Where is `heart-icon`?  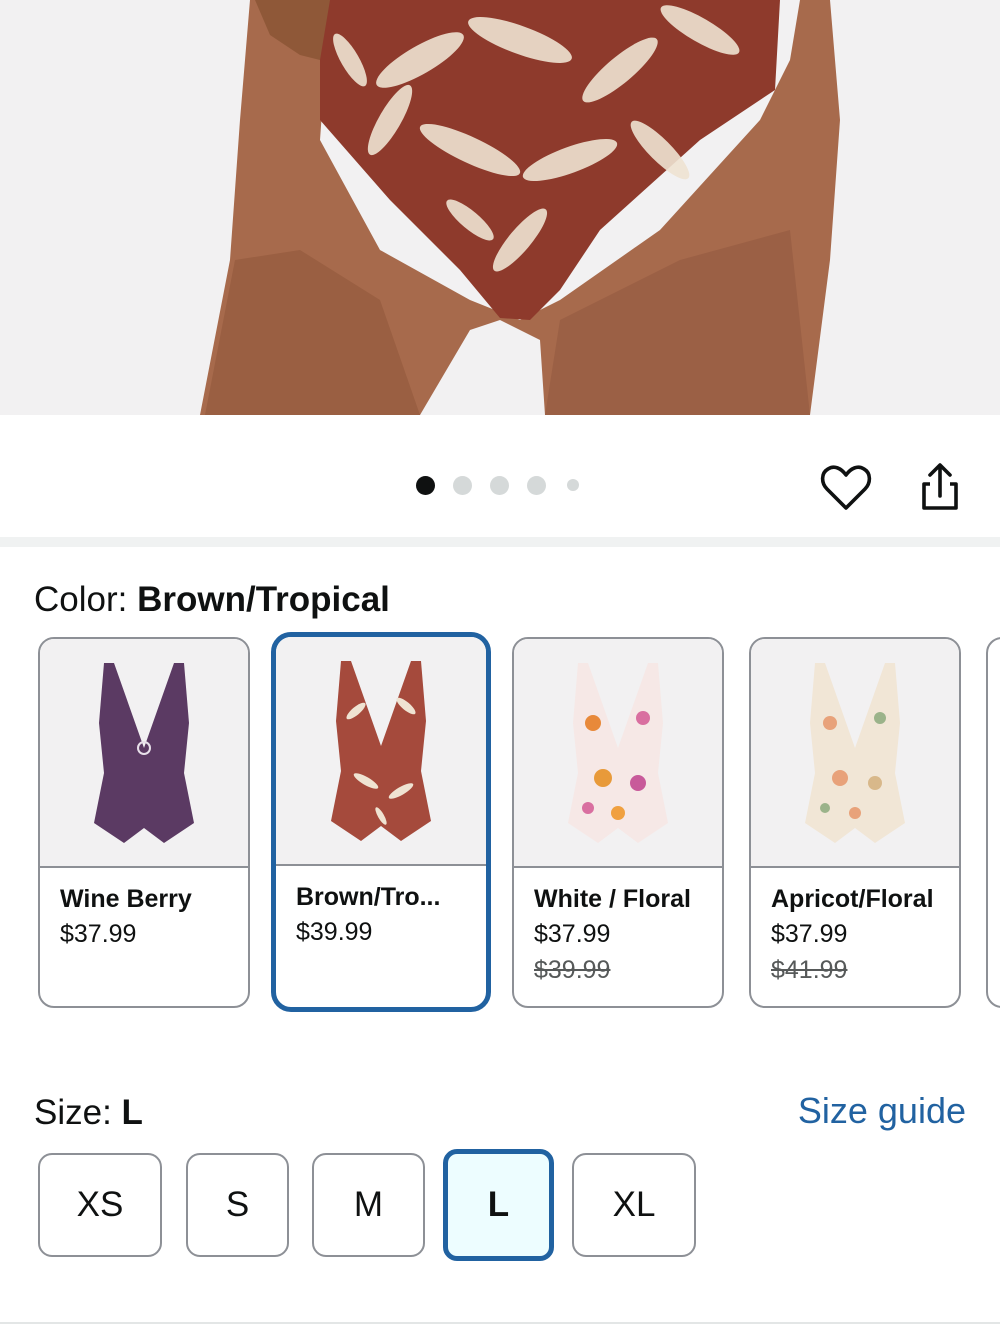
heart-icon is located at coordinates (846, 488).